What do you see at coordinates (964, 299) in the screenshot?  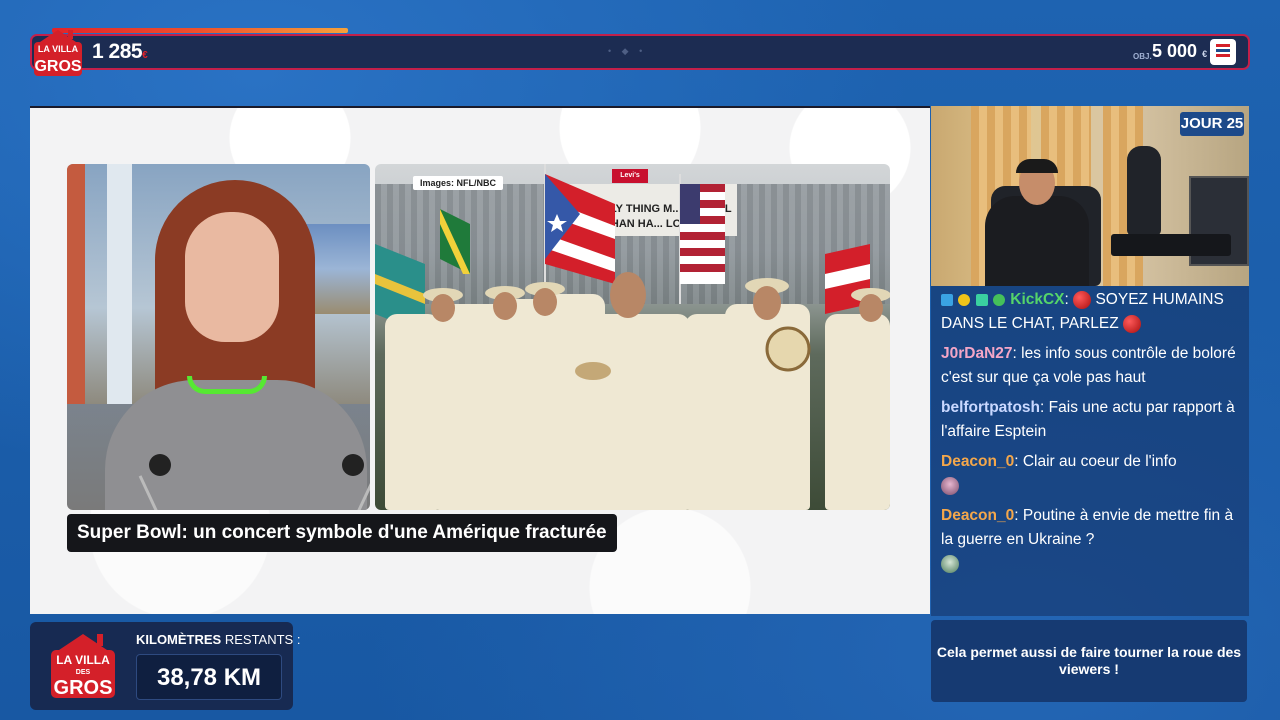 I see `vip-badge-icon` at bounding box center [964, 299].